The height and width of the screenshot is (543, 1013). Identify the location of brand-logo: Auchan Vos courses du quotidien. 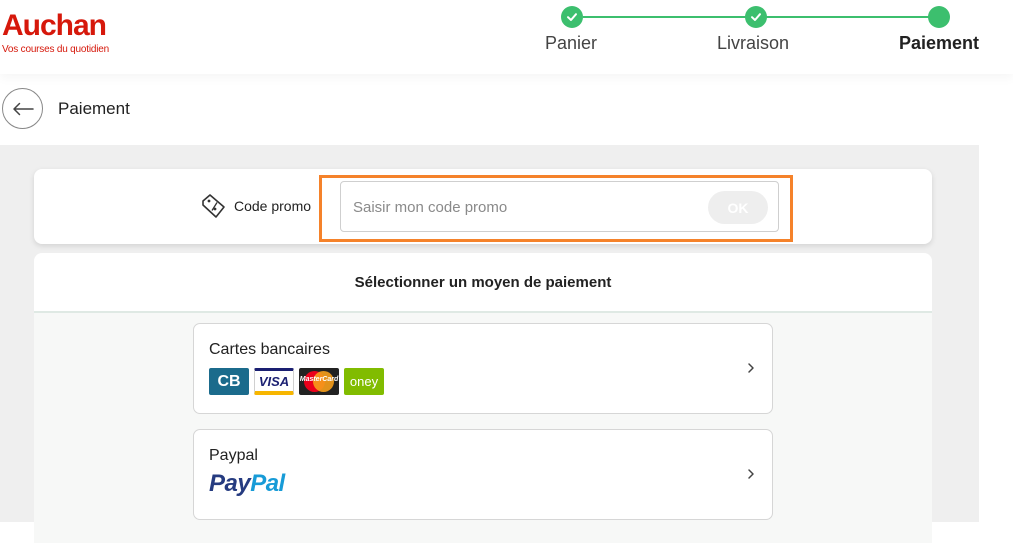
(55, 32).